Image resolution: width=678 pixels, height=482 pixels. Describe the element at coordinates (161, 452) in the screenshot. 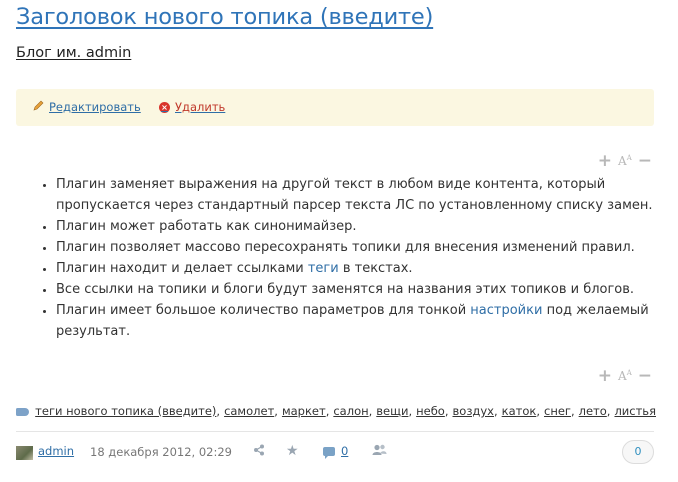

I see `publish-date: 18 декабря 2012, 02:29` at that location.